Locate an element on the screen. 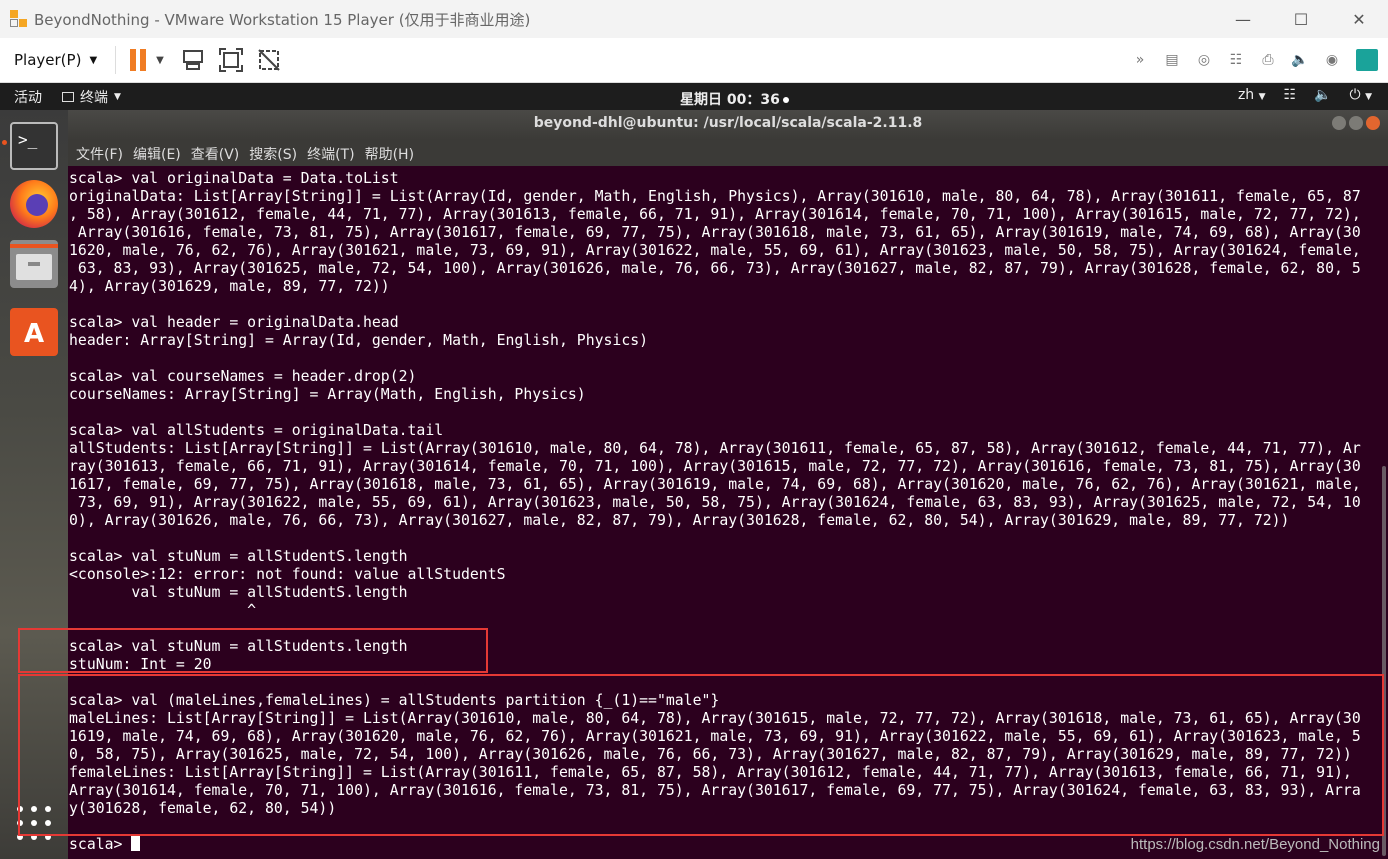 The height and width of the screenshot is (859, 1388). terminal-line: 4), Array(301629, male, 89, 77, 72)) is located at coordinates (229, 286).